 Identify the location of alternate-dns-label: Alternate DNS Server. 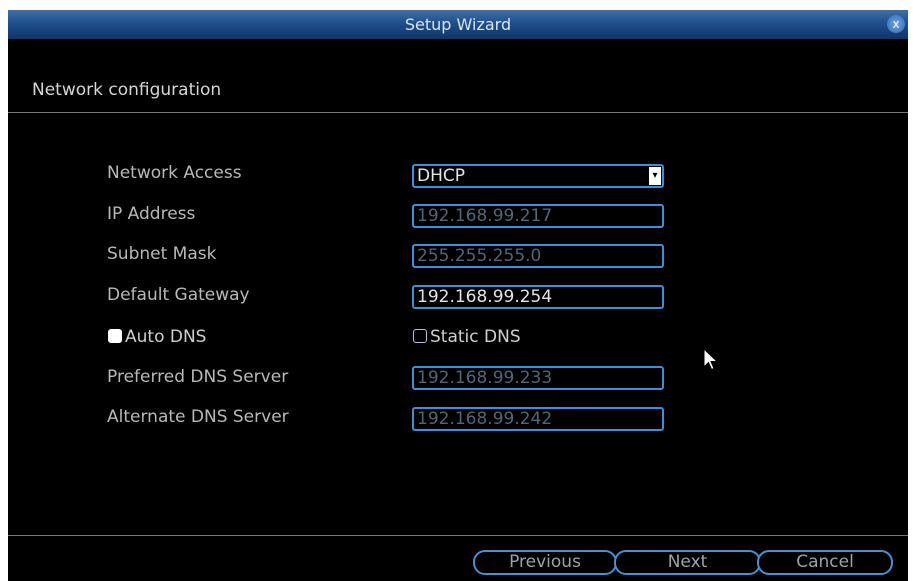
(198, 417).